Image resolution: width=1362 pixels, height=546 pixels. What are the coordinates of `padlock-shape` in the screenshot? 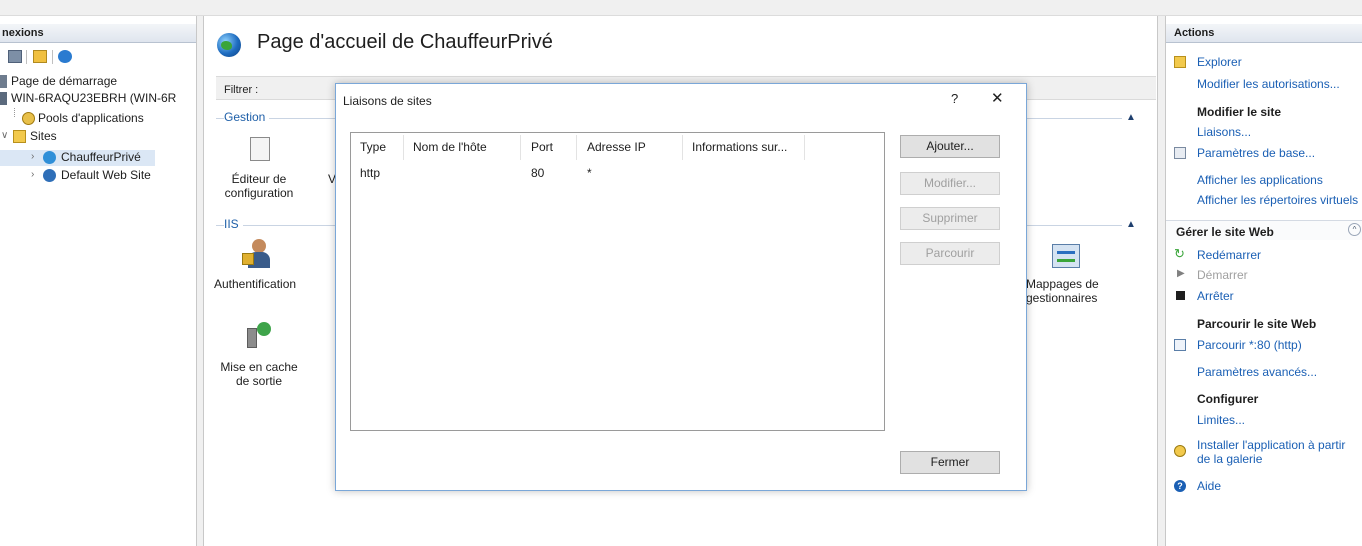 It's located at (248, 259).